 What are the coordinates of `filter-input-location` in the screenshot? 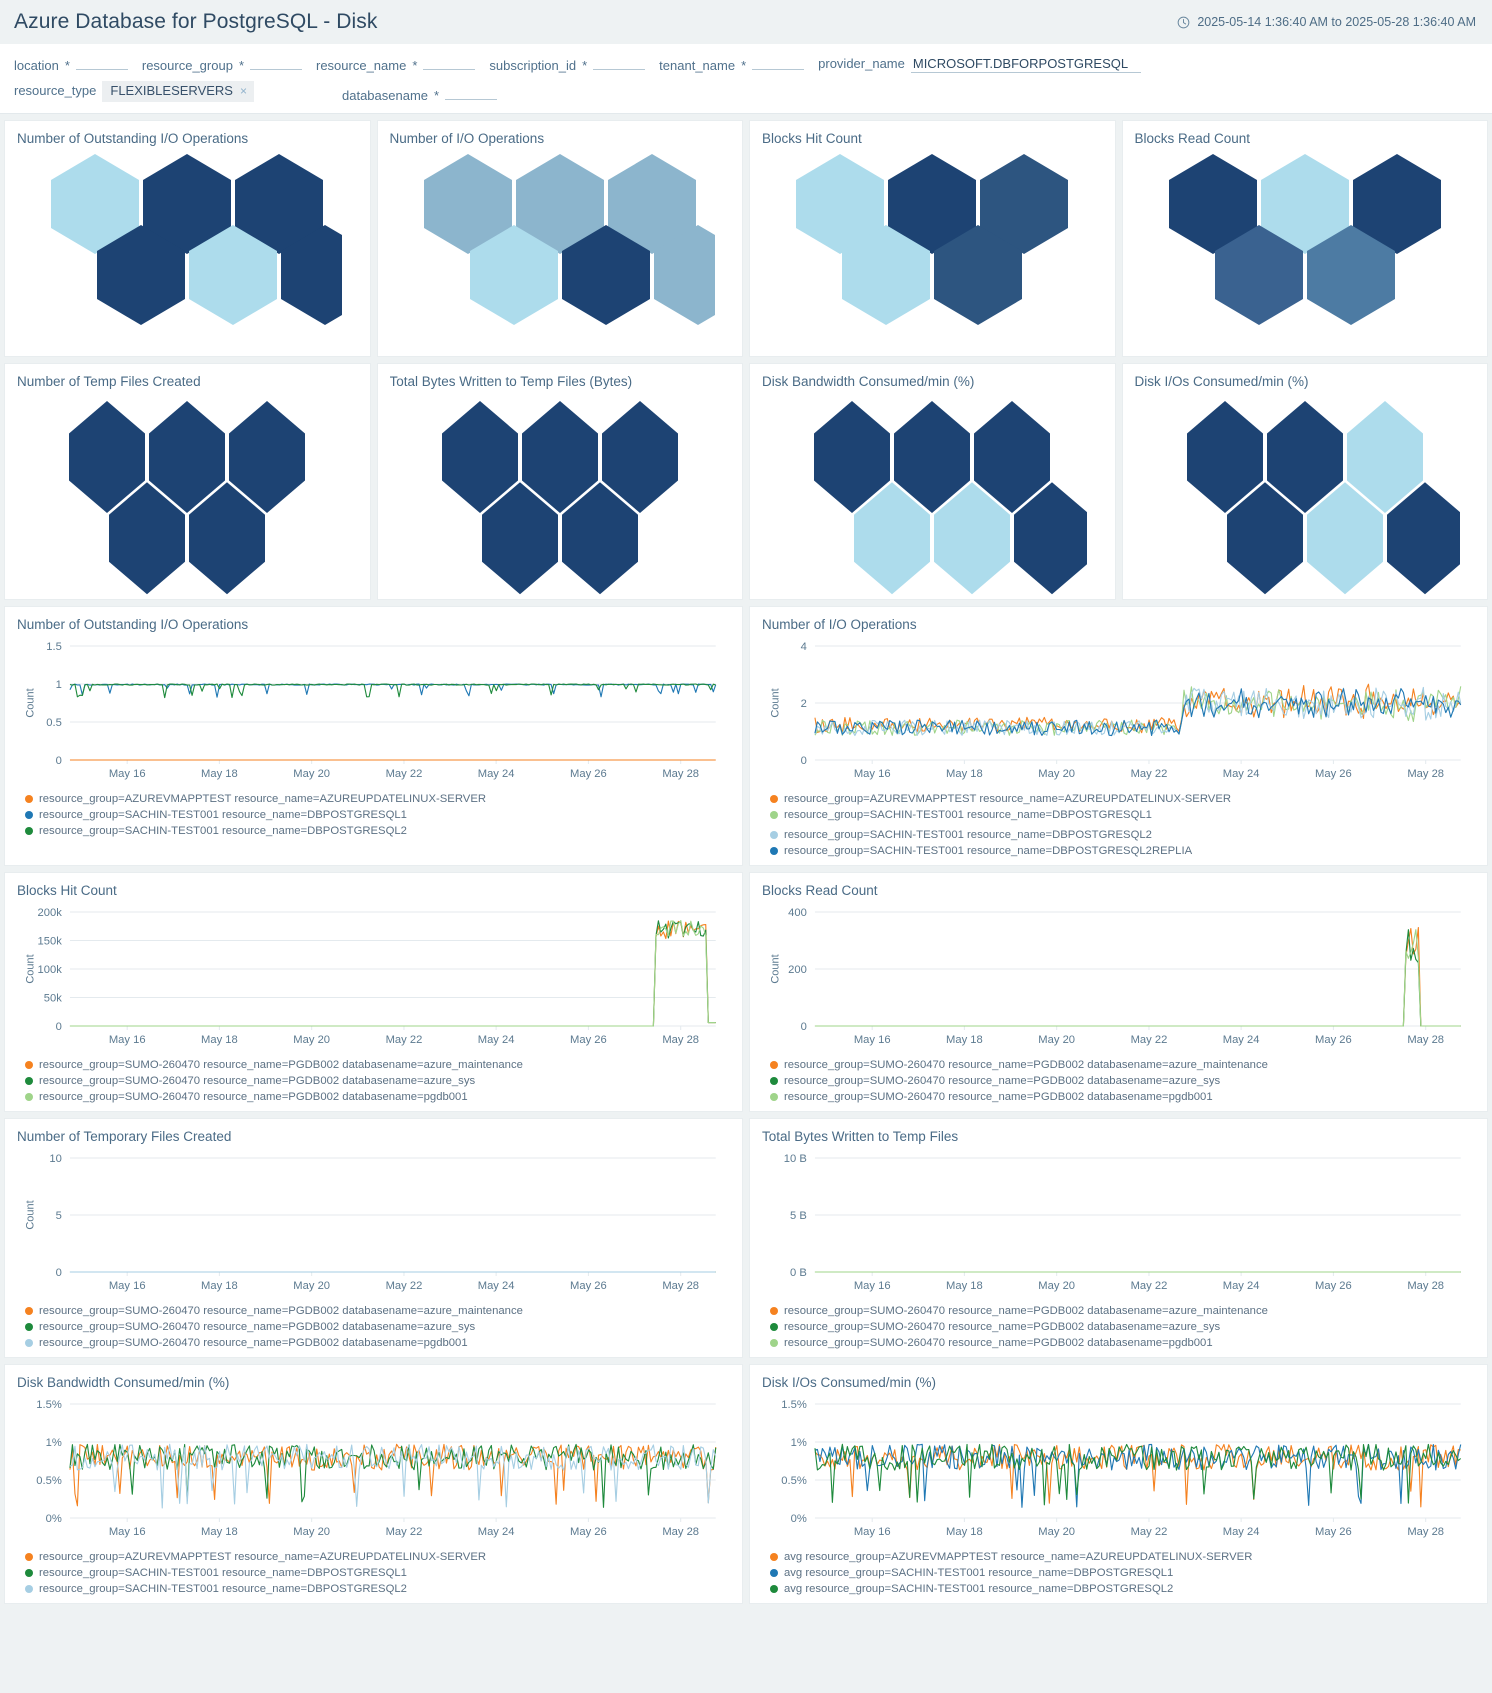 It's located at (101, 61).